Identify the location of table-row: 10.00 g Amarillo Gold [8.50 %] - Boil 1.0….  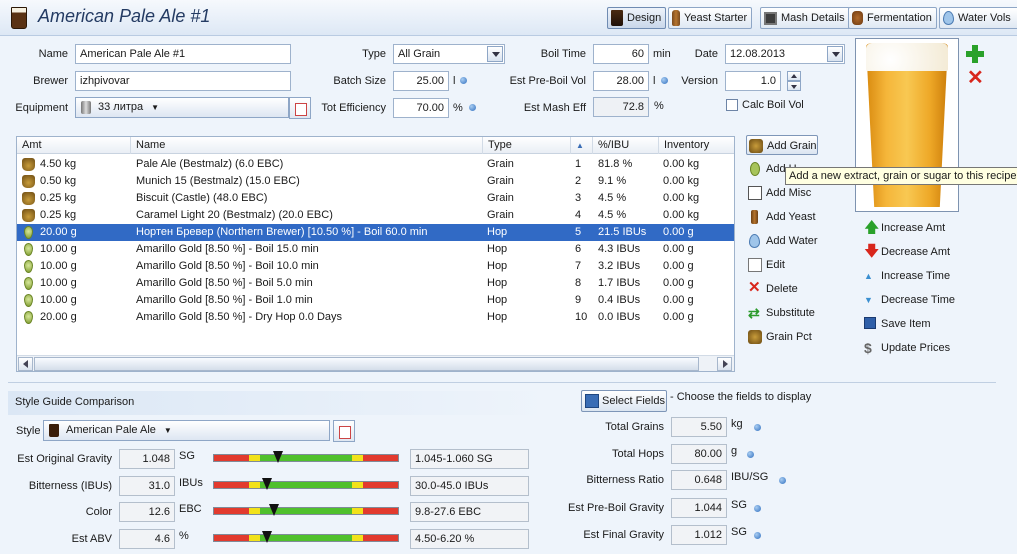
(375, 300).